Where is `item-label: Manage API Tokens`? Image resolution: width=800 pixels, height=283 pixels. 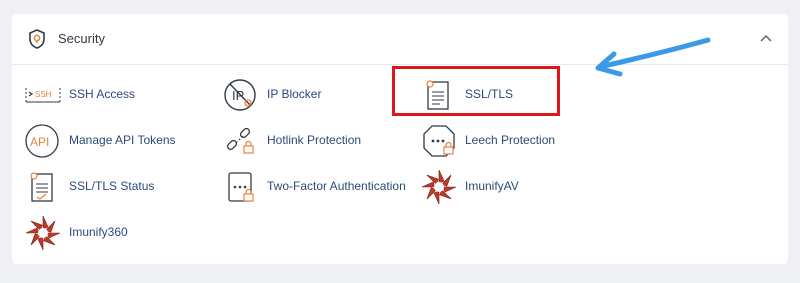
item-label: Manage API Tokens is located at coordinates (122, 140).